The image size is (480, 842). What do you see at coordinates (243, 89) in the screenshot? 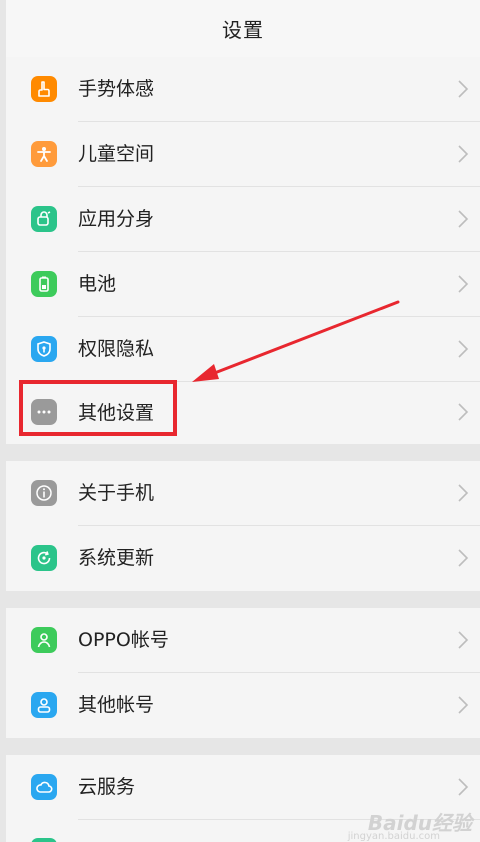
I see `settings-item-gesture: 手势体感` at bounding box center [243, 89].